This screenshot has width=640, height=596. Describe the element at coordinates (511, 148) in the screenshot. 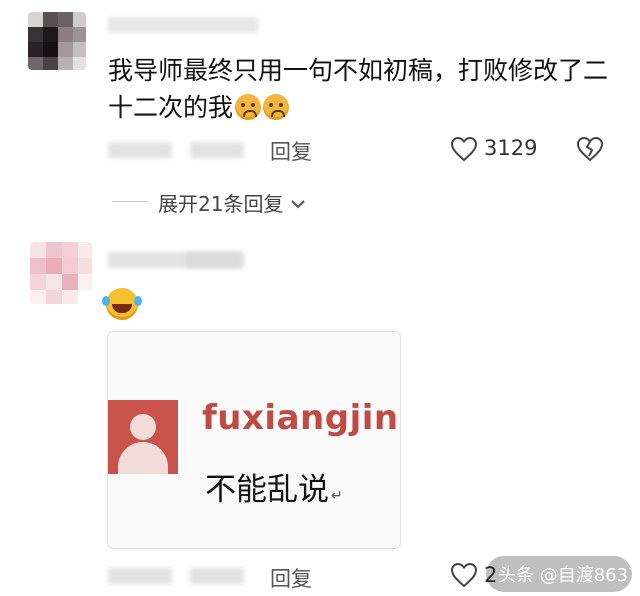

I see `comment-1-like-count: 3129` at that location.